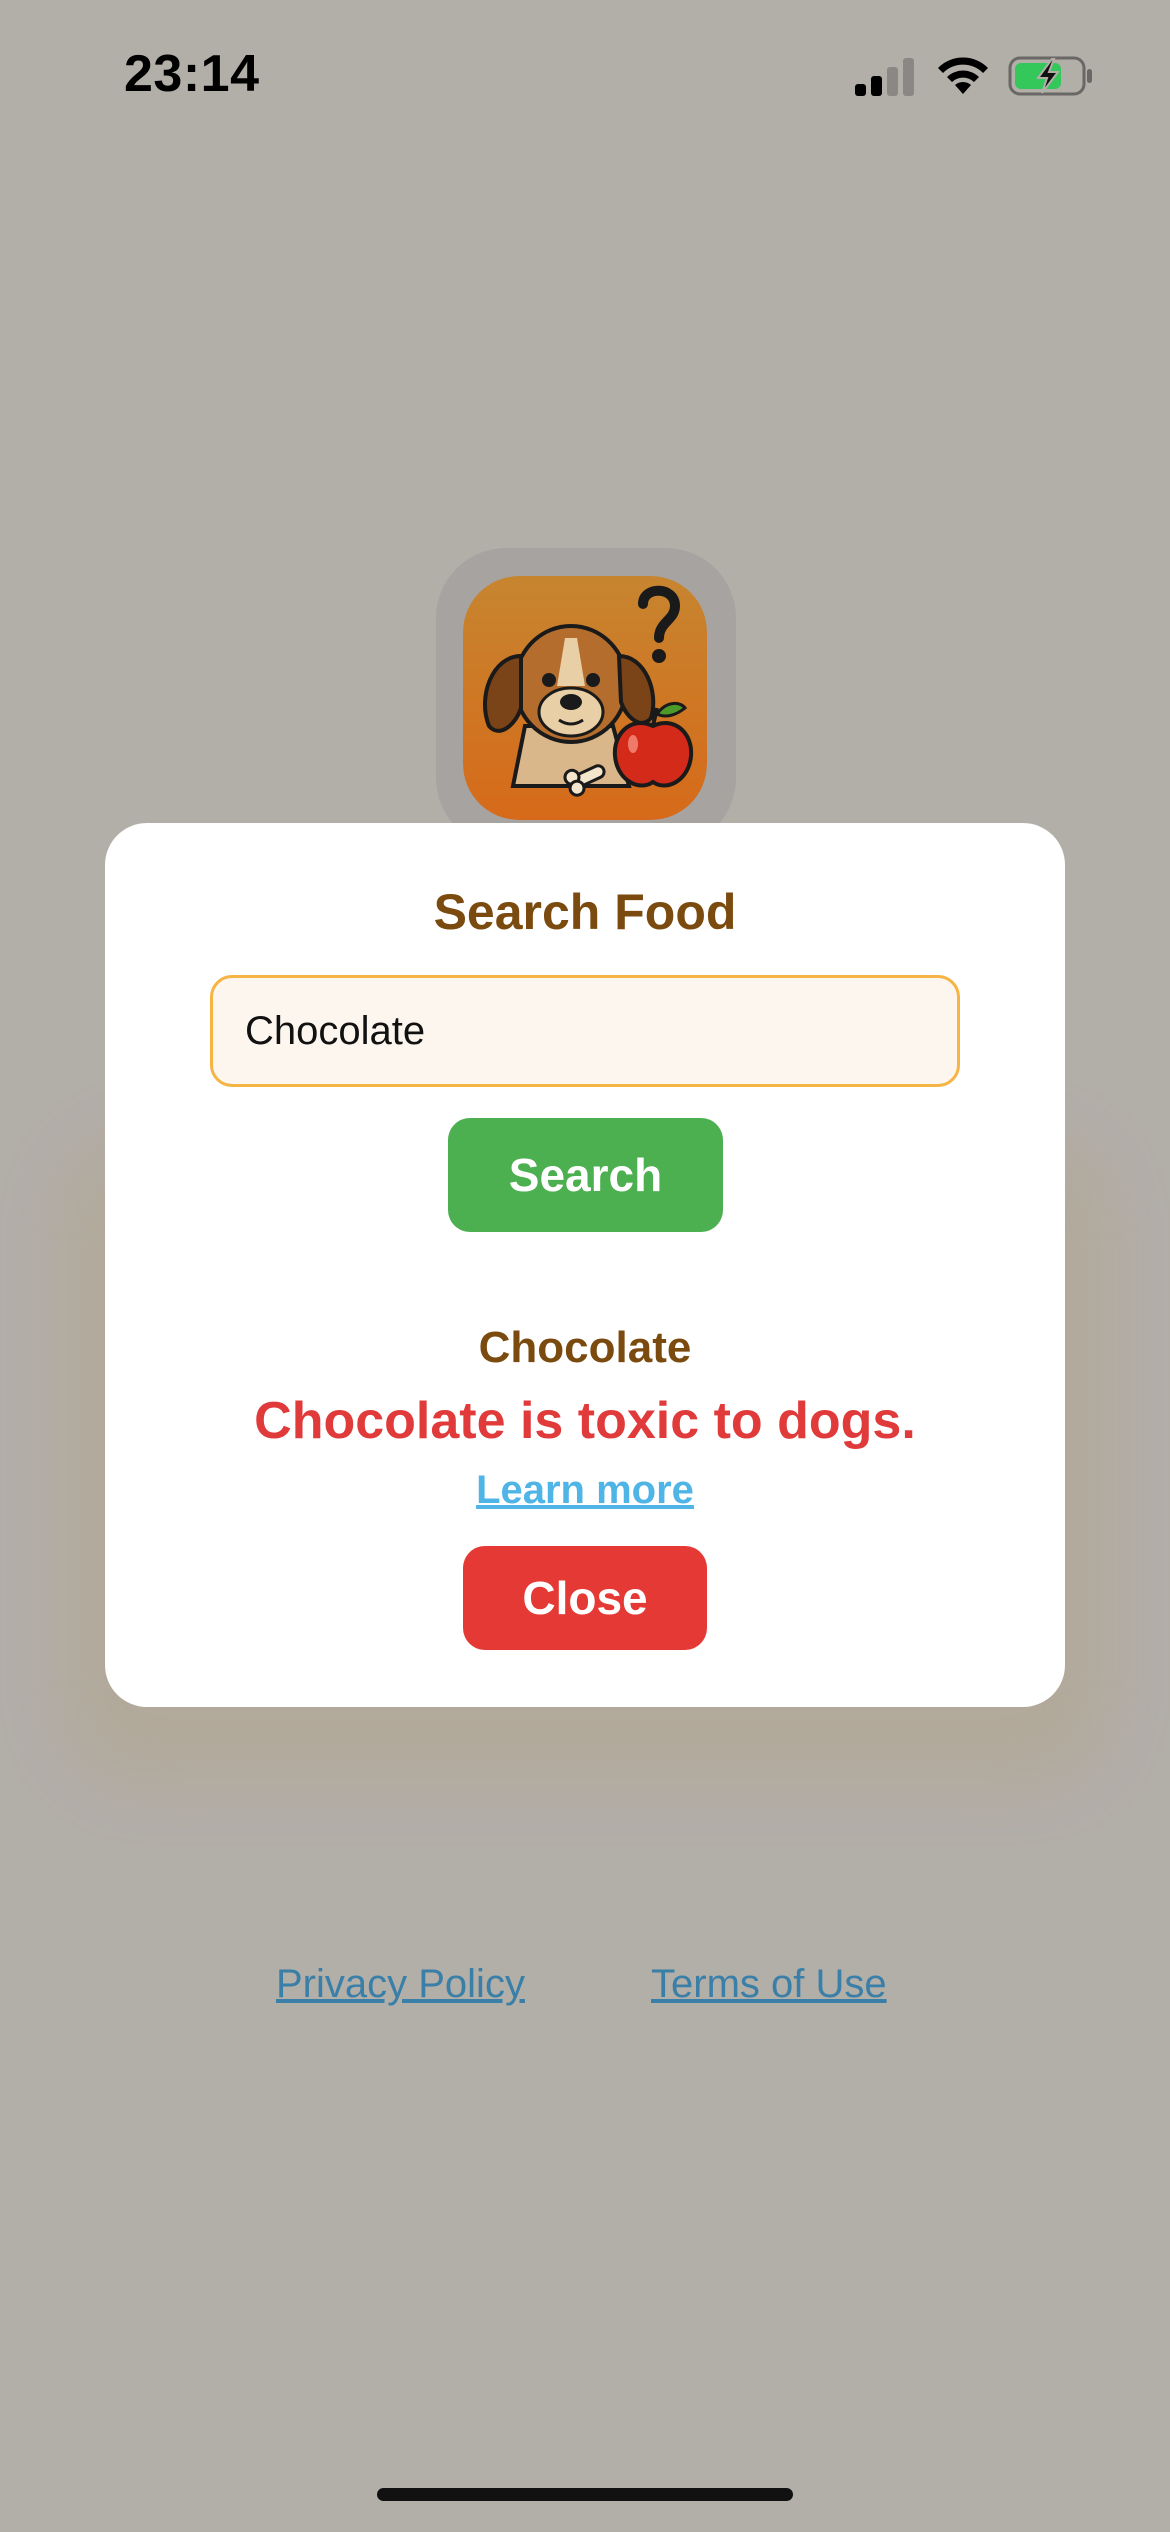 Image resolution: width=1170 pixels, height=2532 pixels. What do you see at coordinates (192, 74) in the screenshot?
I see `status-time: 23:14` at bounding box center [192, 74].